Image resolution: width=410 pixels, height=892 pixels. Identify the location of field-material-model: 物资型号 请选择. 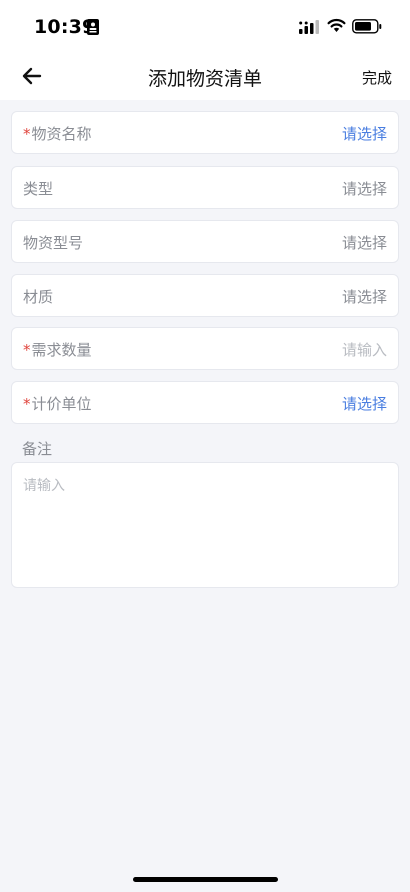
(205, 241).